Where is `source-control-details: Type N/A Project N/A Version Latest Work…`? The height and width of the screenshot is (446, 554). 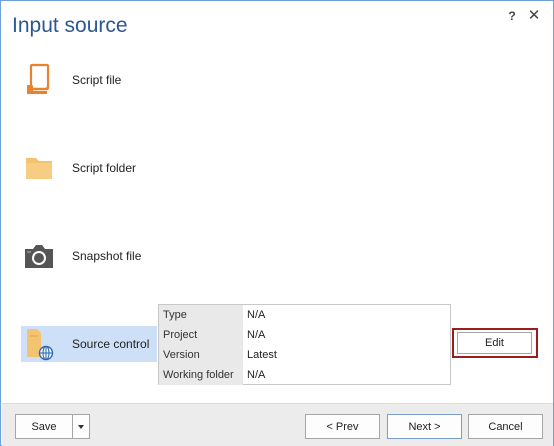 source-control-details: Type N/A Project N/A Version Latest Work… is located at coordinates (304, 344).